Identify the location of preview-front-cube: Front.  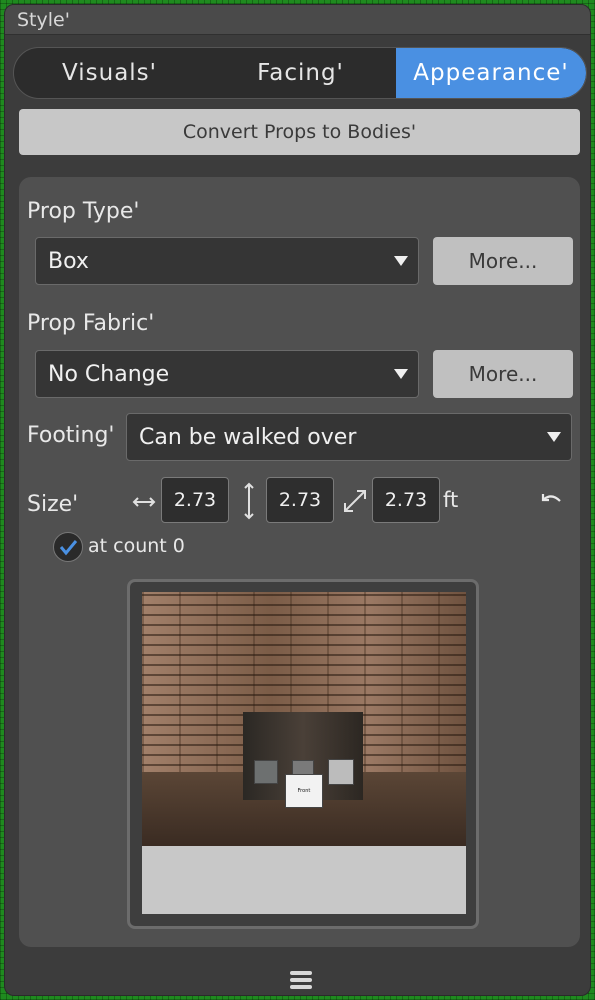
(304, 791).